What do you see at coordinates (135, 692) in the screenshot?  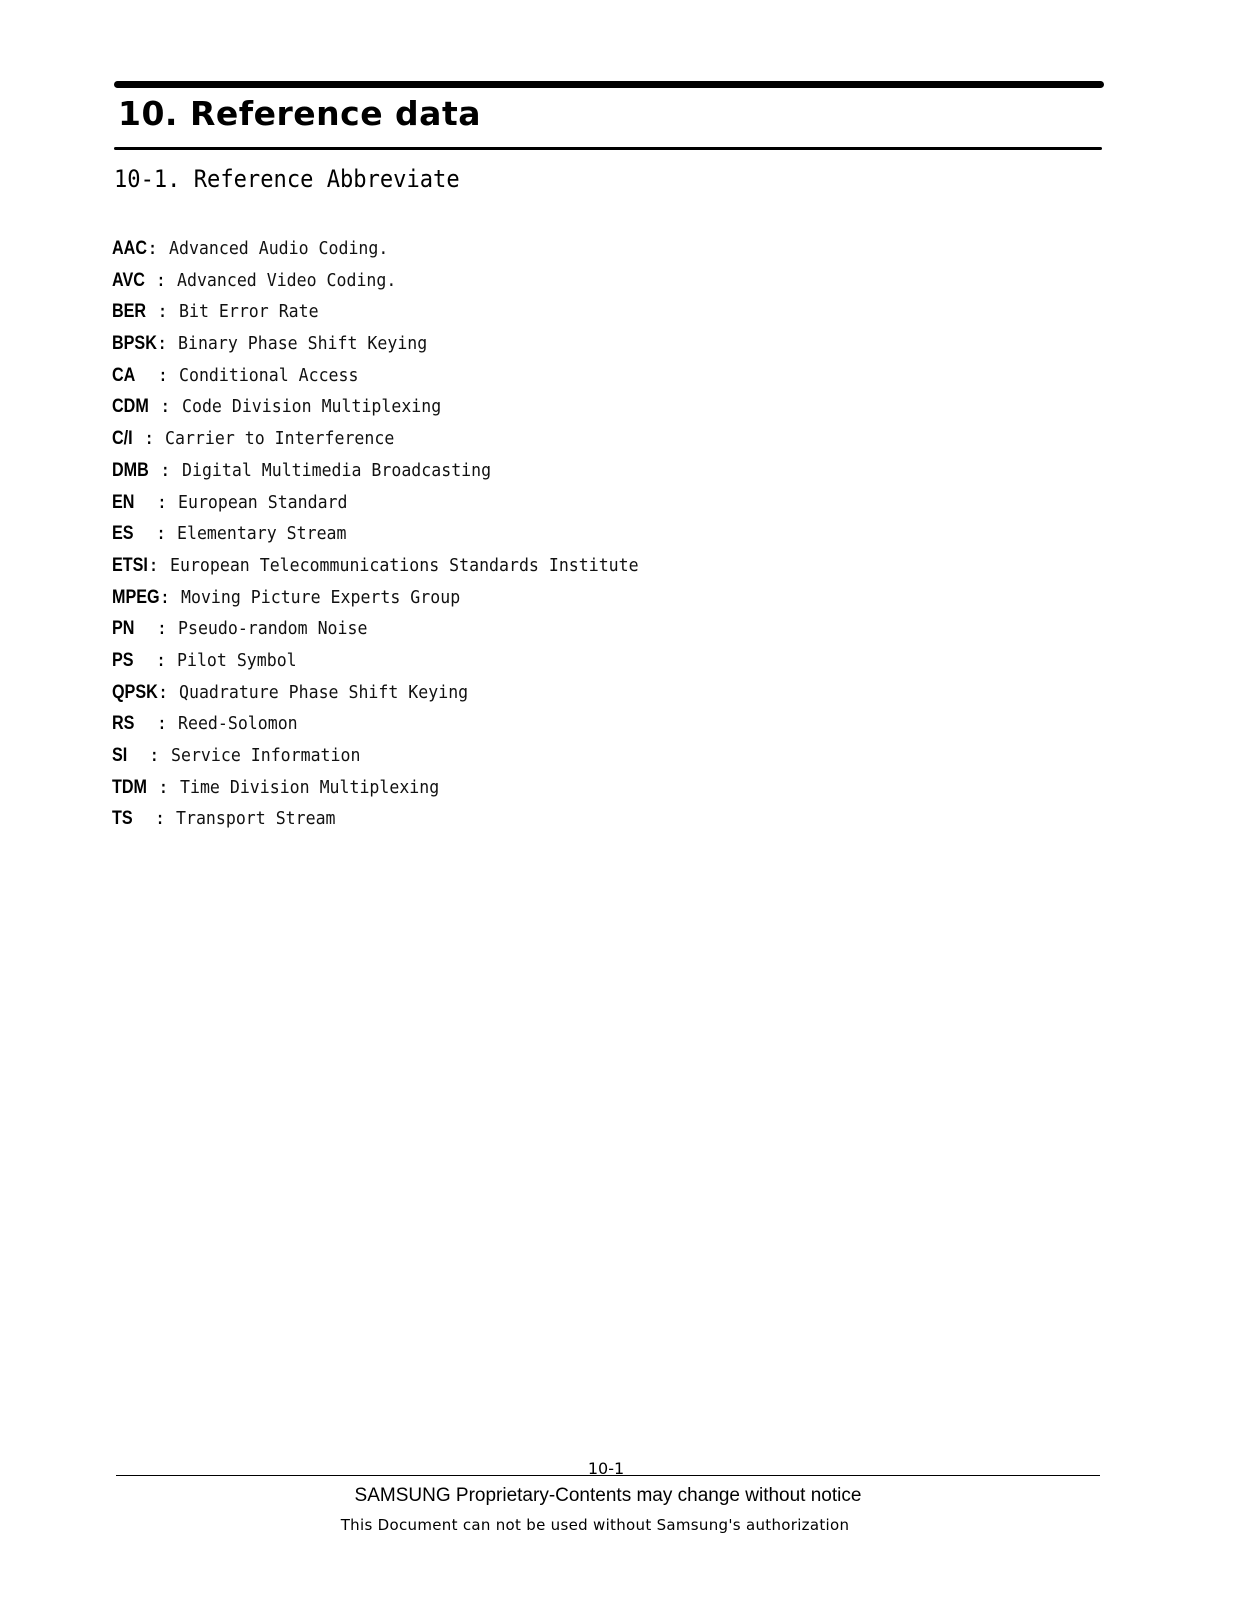 I see `abbreviation-term: QPSK` at bounding box center [135, 692].